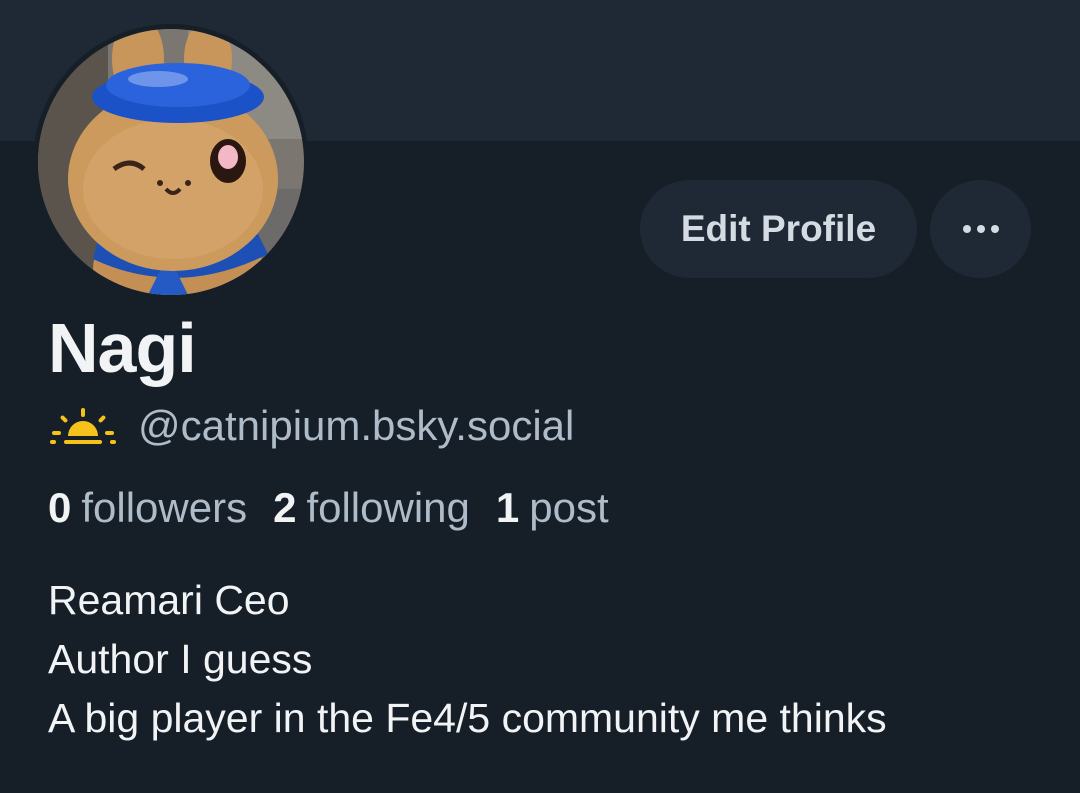 Image resolution: width=1080 pixels, height=793 pixels. Describe the element at coordinates (569, 507) in the screenshot. I see `posts-label: post` at that location.